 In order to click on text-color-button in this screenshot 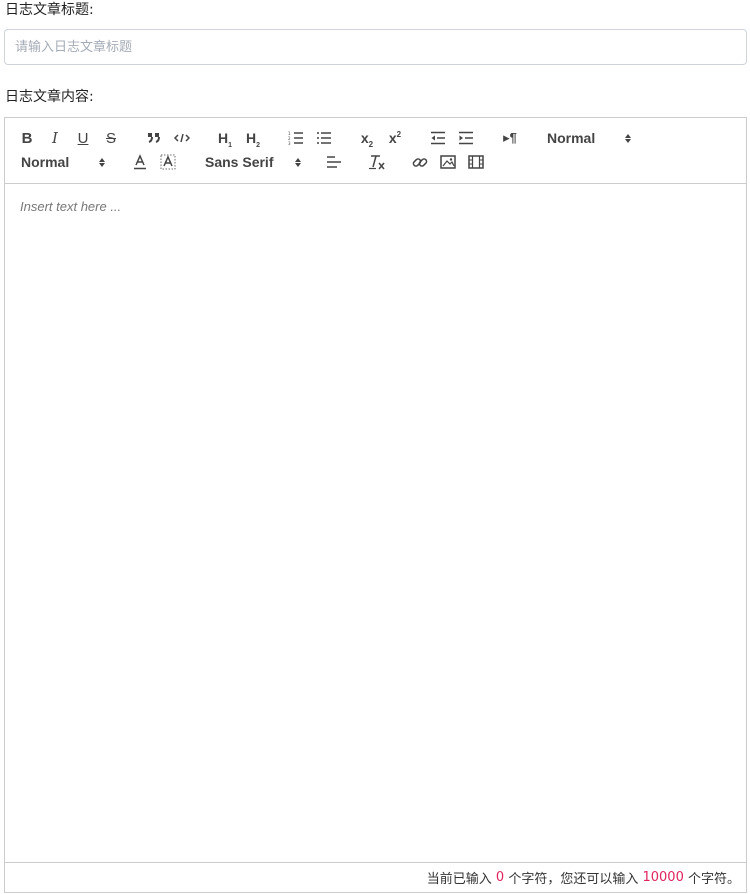, I will do `click(140, 162)`.